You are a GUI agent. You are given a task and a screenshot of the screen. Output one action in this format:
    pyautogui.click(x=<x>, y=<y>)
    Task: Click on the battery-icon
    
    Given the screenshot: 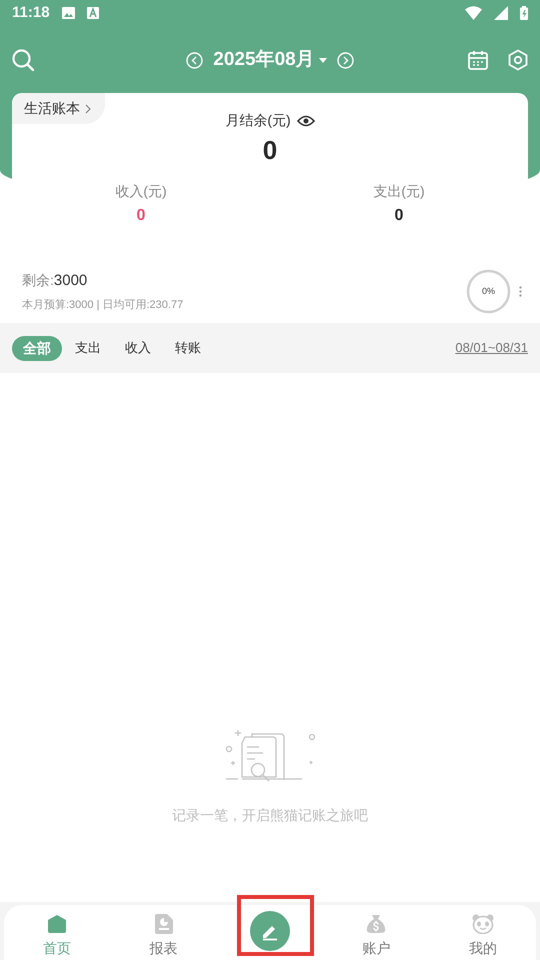 What is the action you would take?
    pyautogui.click(x=524, y=13)
    